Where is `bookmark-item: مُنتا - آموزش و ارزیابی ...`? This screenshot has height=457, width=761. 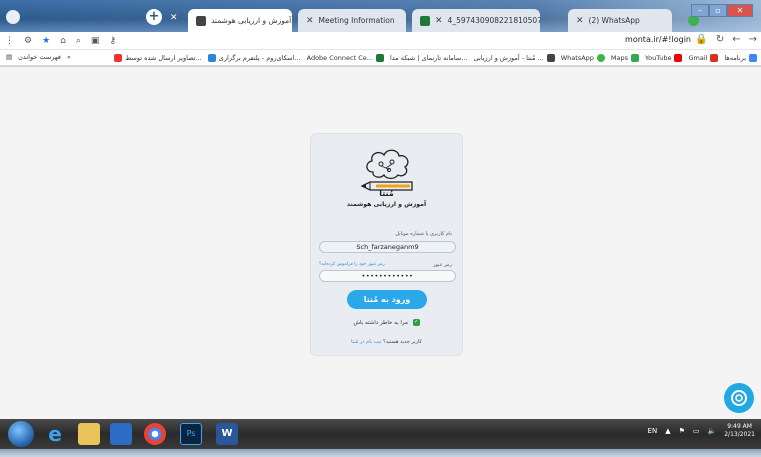
bookmark-item: مُنتا - آموزش و ارزیابی ... is located at coordinates (514, 57).